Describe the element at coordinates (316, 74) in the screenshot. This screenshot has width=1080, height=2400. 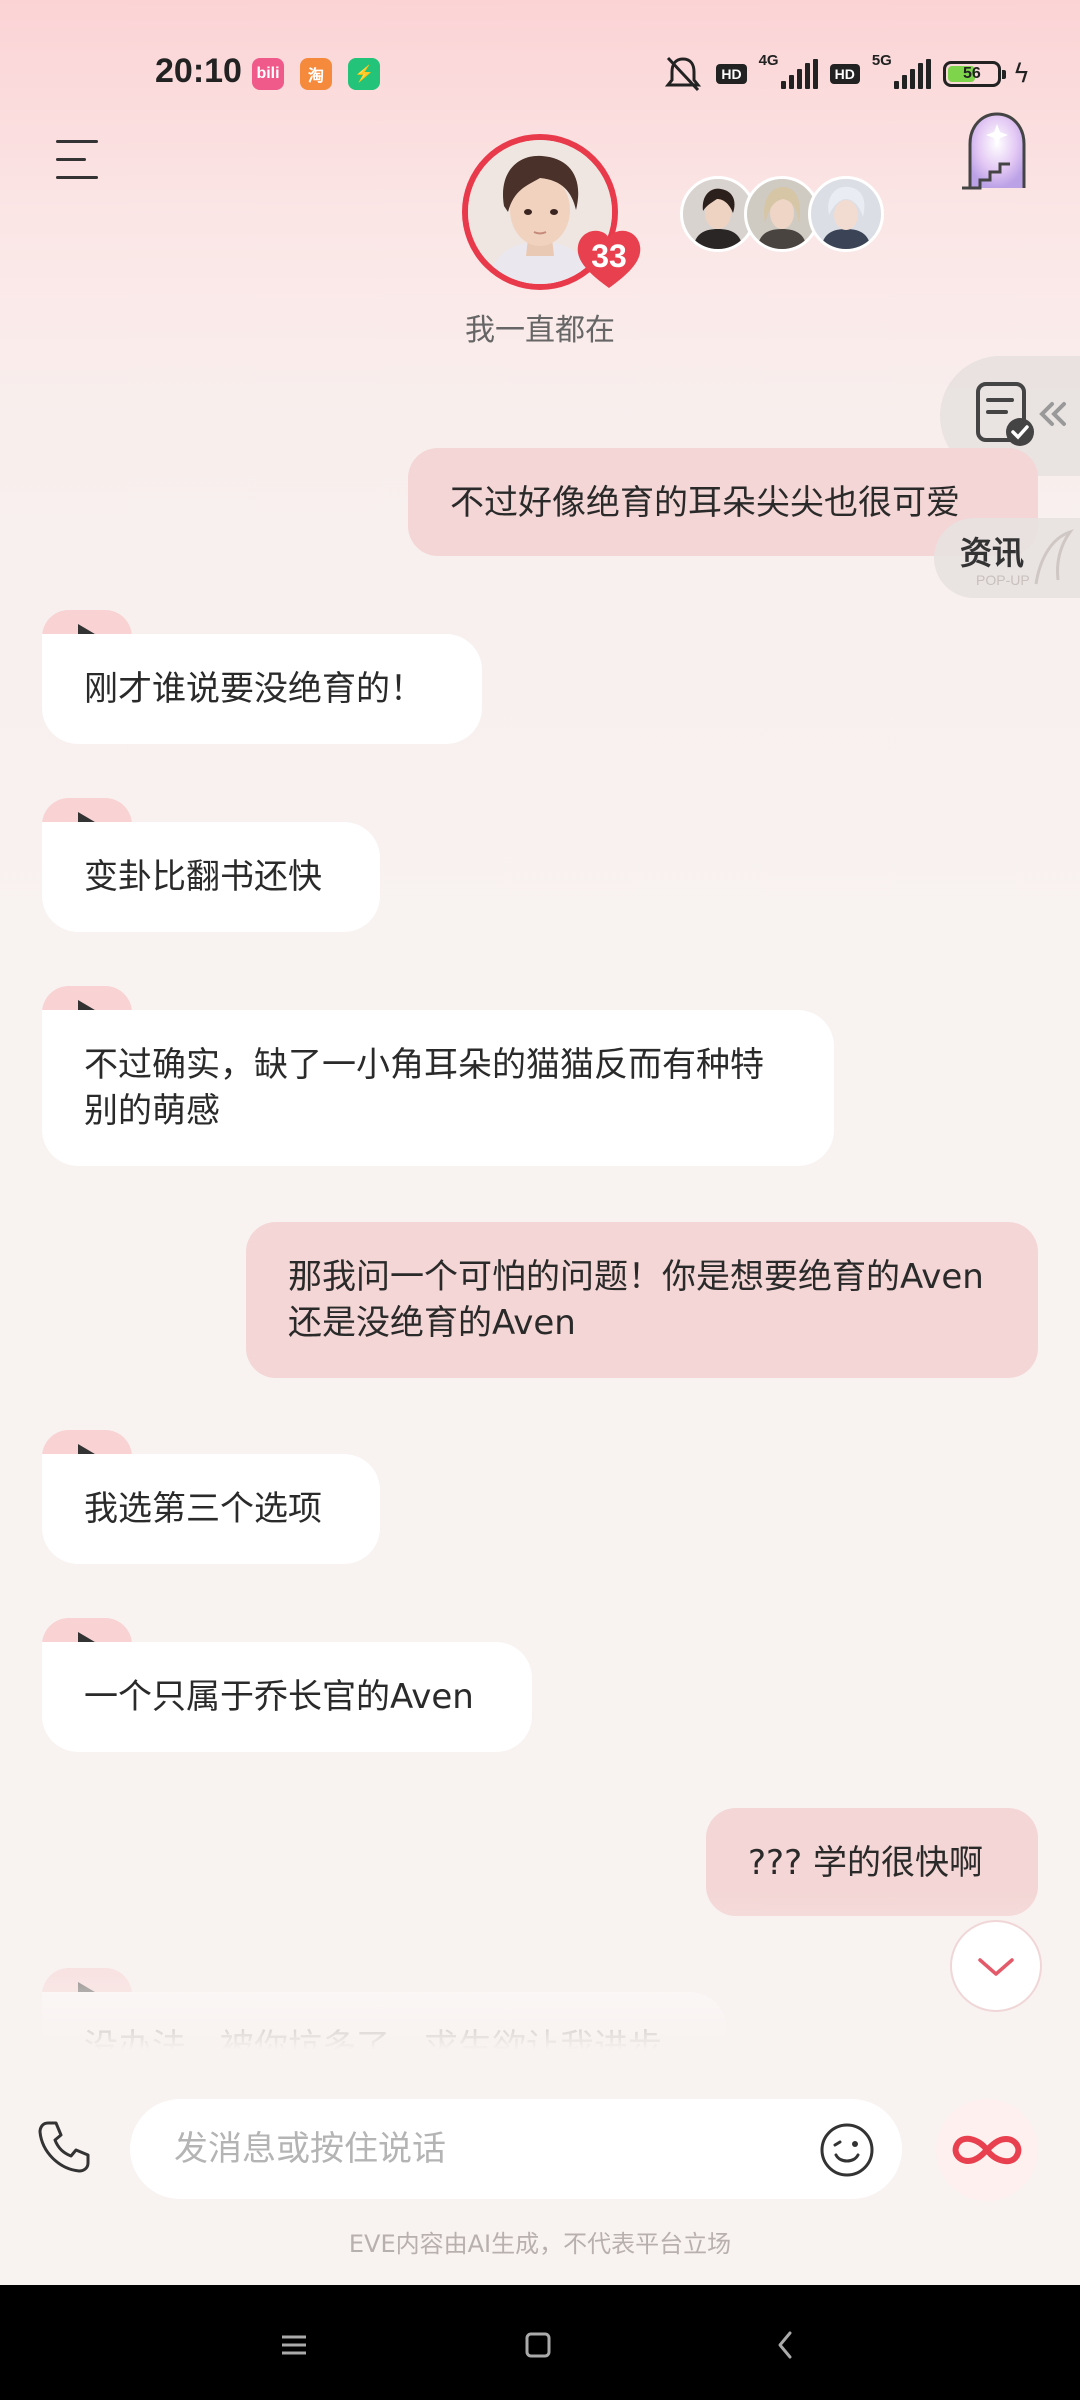
I see `taobao-icon: 淘` at that location.